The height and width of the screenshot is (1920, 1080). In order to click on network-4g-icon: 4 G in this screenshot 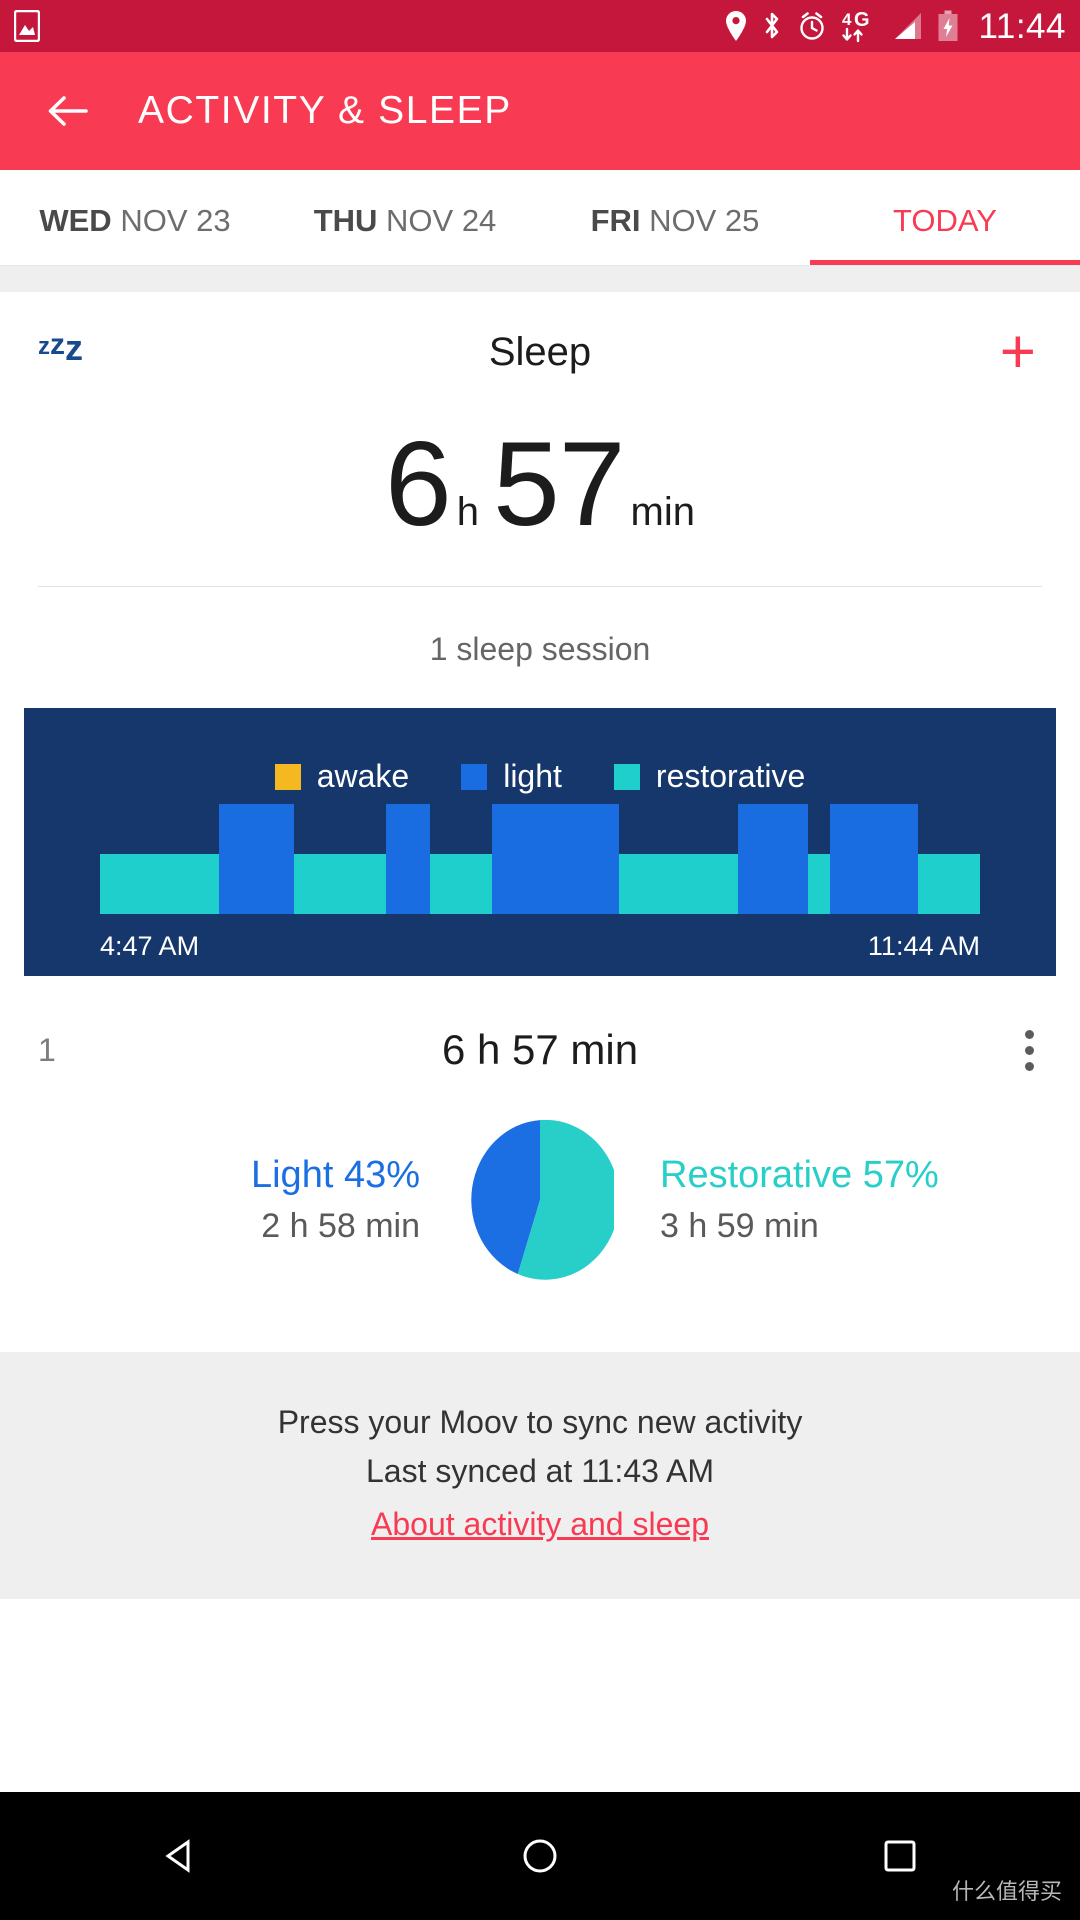, I will do `click(860, 26)`.